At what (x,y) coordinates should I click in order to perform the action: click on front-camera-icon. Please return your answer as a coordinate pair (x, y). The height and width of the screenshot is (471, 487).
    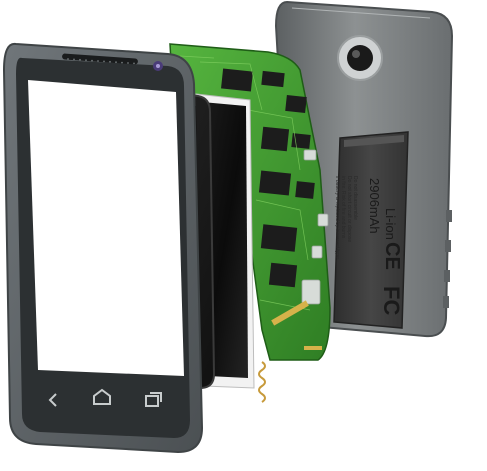
    Looking at the image, I should click on (158, 66).